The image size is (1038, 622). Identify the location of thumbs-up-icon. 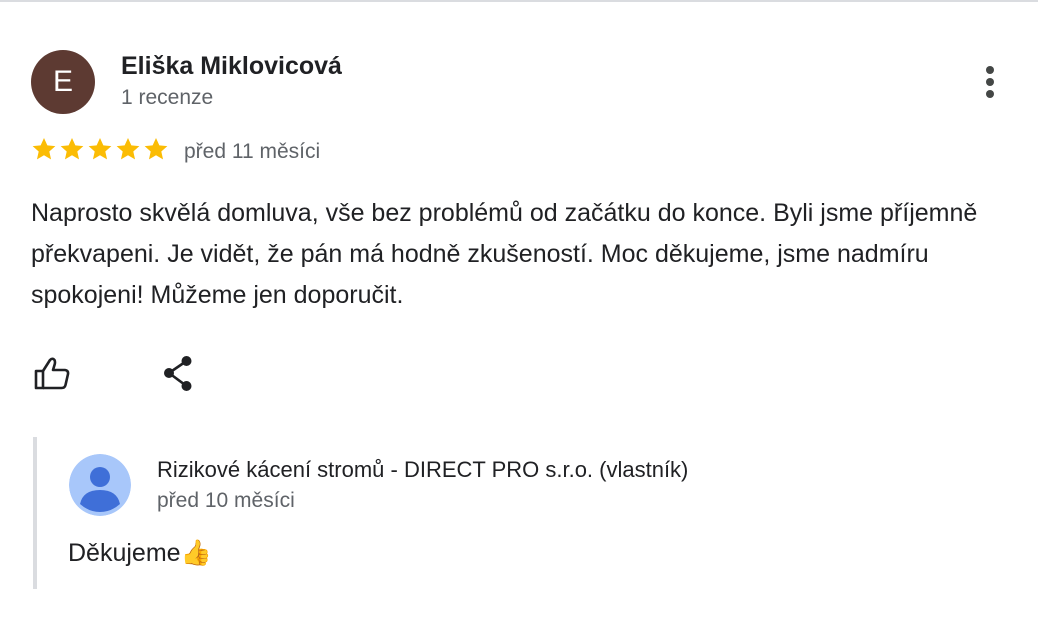
(52, 373).